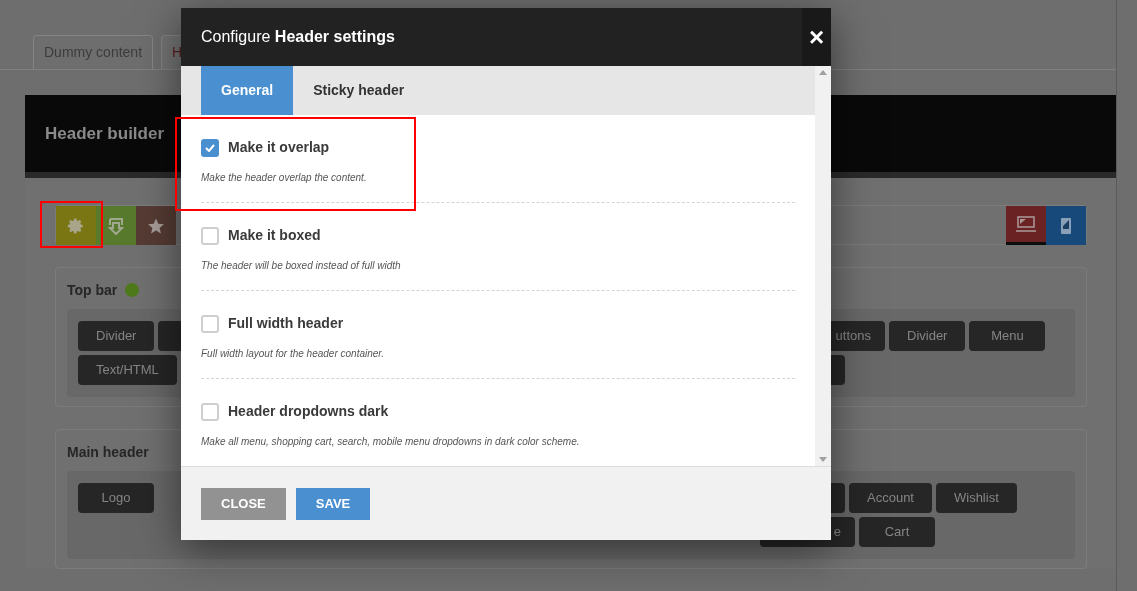 The height and width of the screenshot is (591, 1137). Describe the element at coordinates (1007, 336) in the screenshot. I see `element-button: Menu` at that location.